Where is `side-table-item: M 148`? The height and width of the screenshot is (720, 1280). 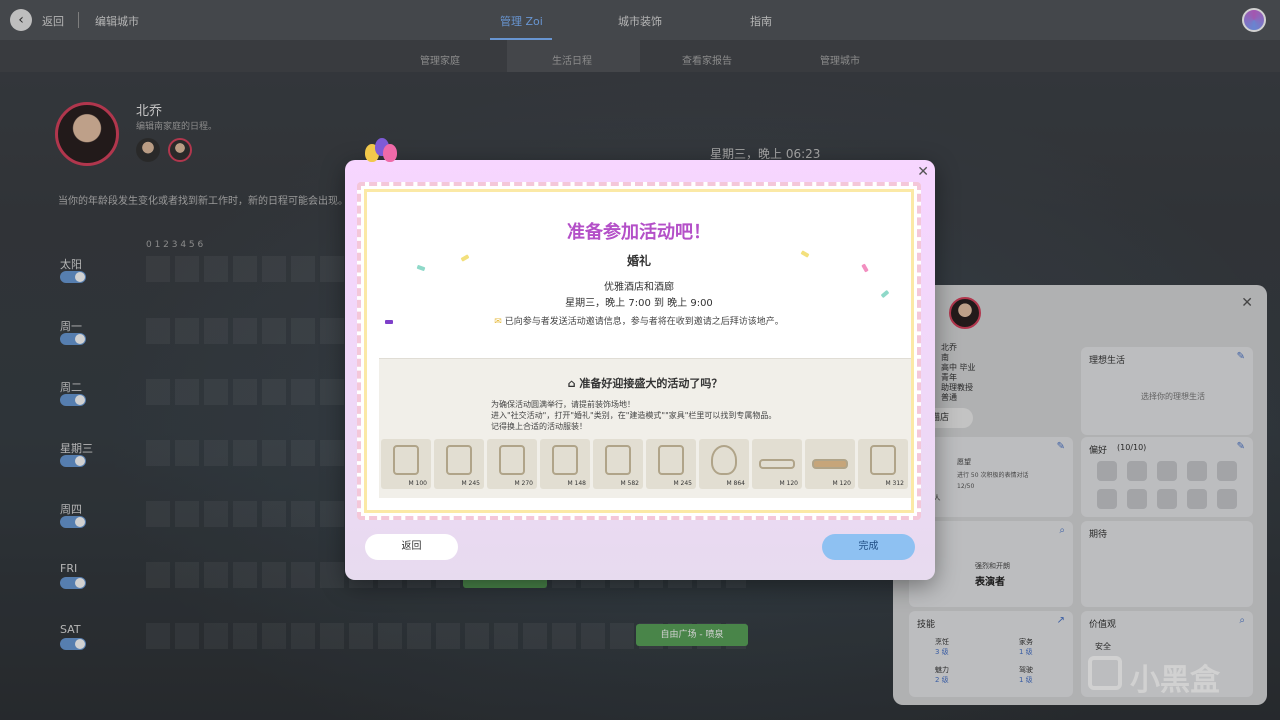 side-table-item: M 148 is located at coordinates (565, 464).